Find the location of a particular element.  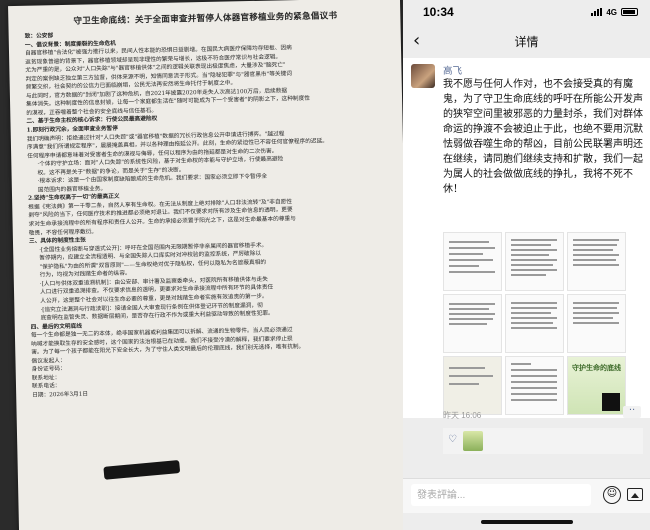

post-text-line: 怯弱做吞噬生命的帮凶，目前公民联署声明还 is located at coordinates (543, 144).